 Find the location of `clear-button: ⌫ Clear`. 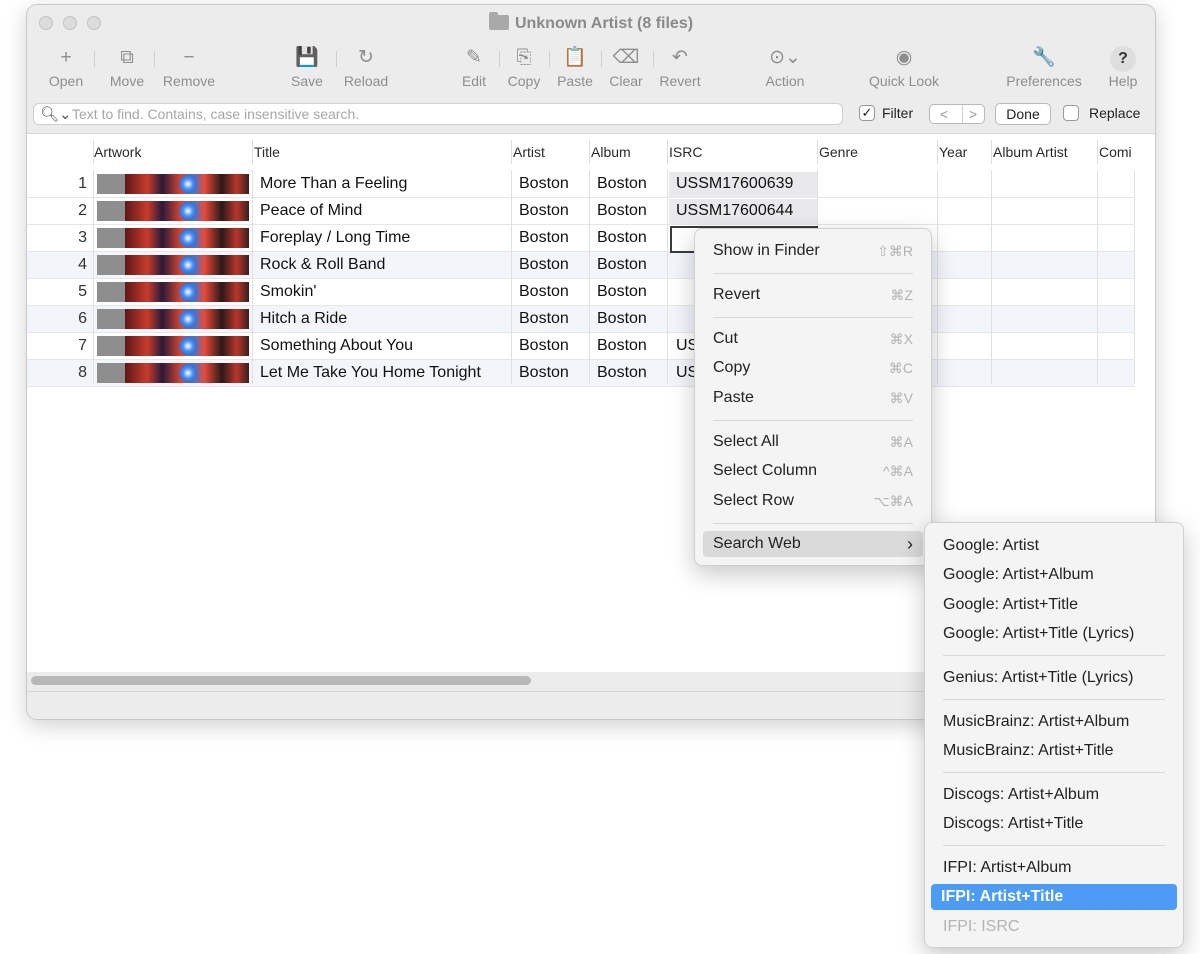

clear-button: ⌫ Clear is located at coordinates (626, 66).